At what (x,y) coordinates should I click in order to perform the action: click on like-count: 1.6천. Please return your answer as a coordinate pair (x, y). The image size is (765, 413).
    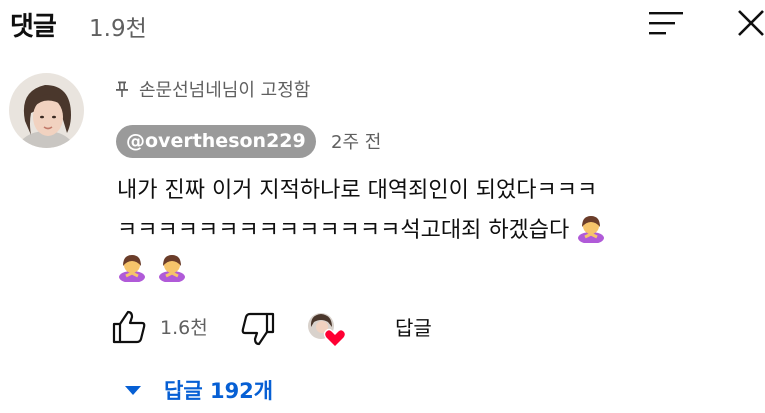
    Looking at the image, I should click on (184, 328).